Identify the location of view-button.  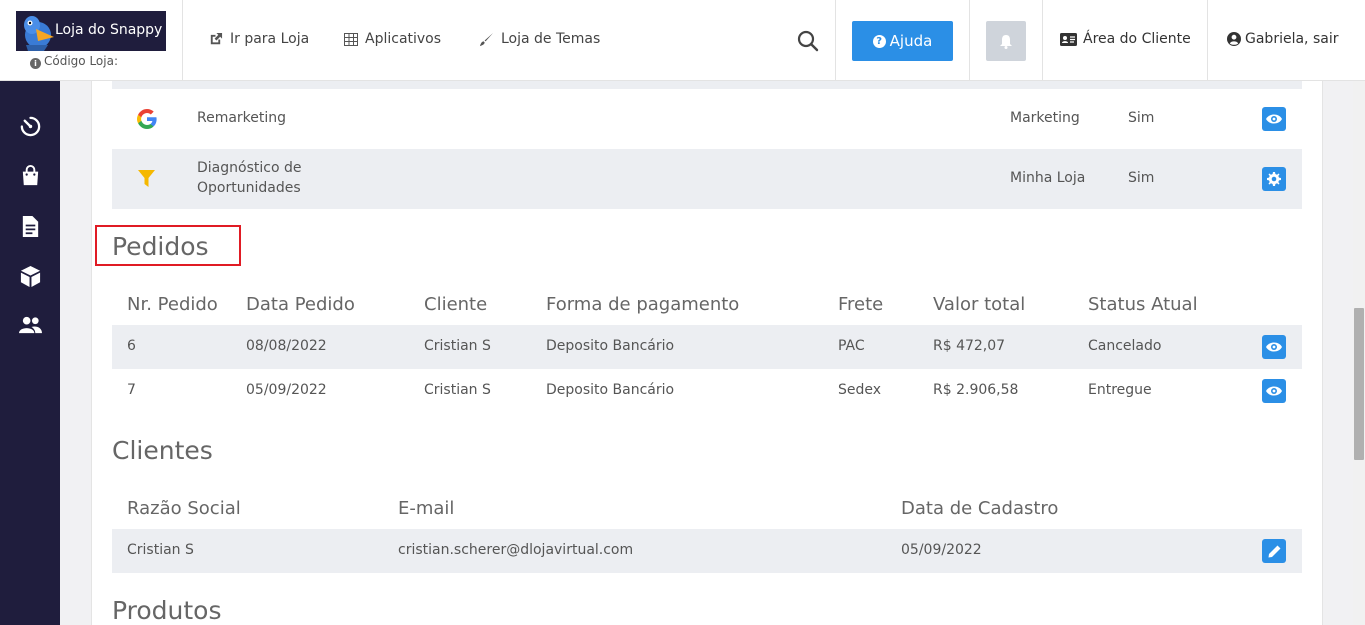
(1274, 119).